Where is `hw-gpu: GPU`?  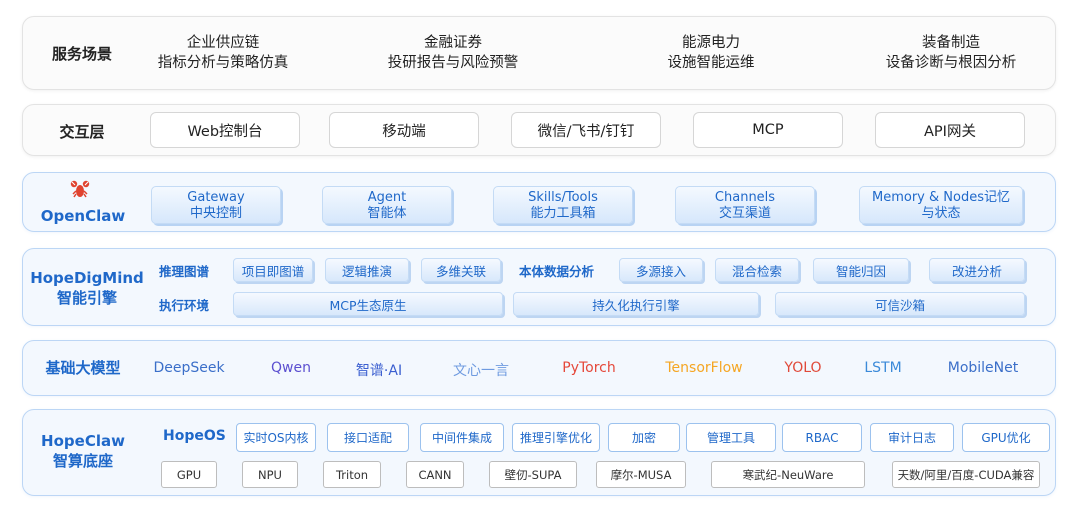 hw-gpu: GPU is located at coordinates (189, 474).